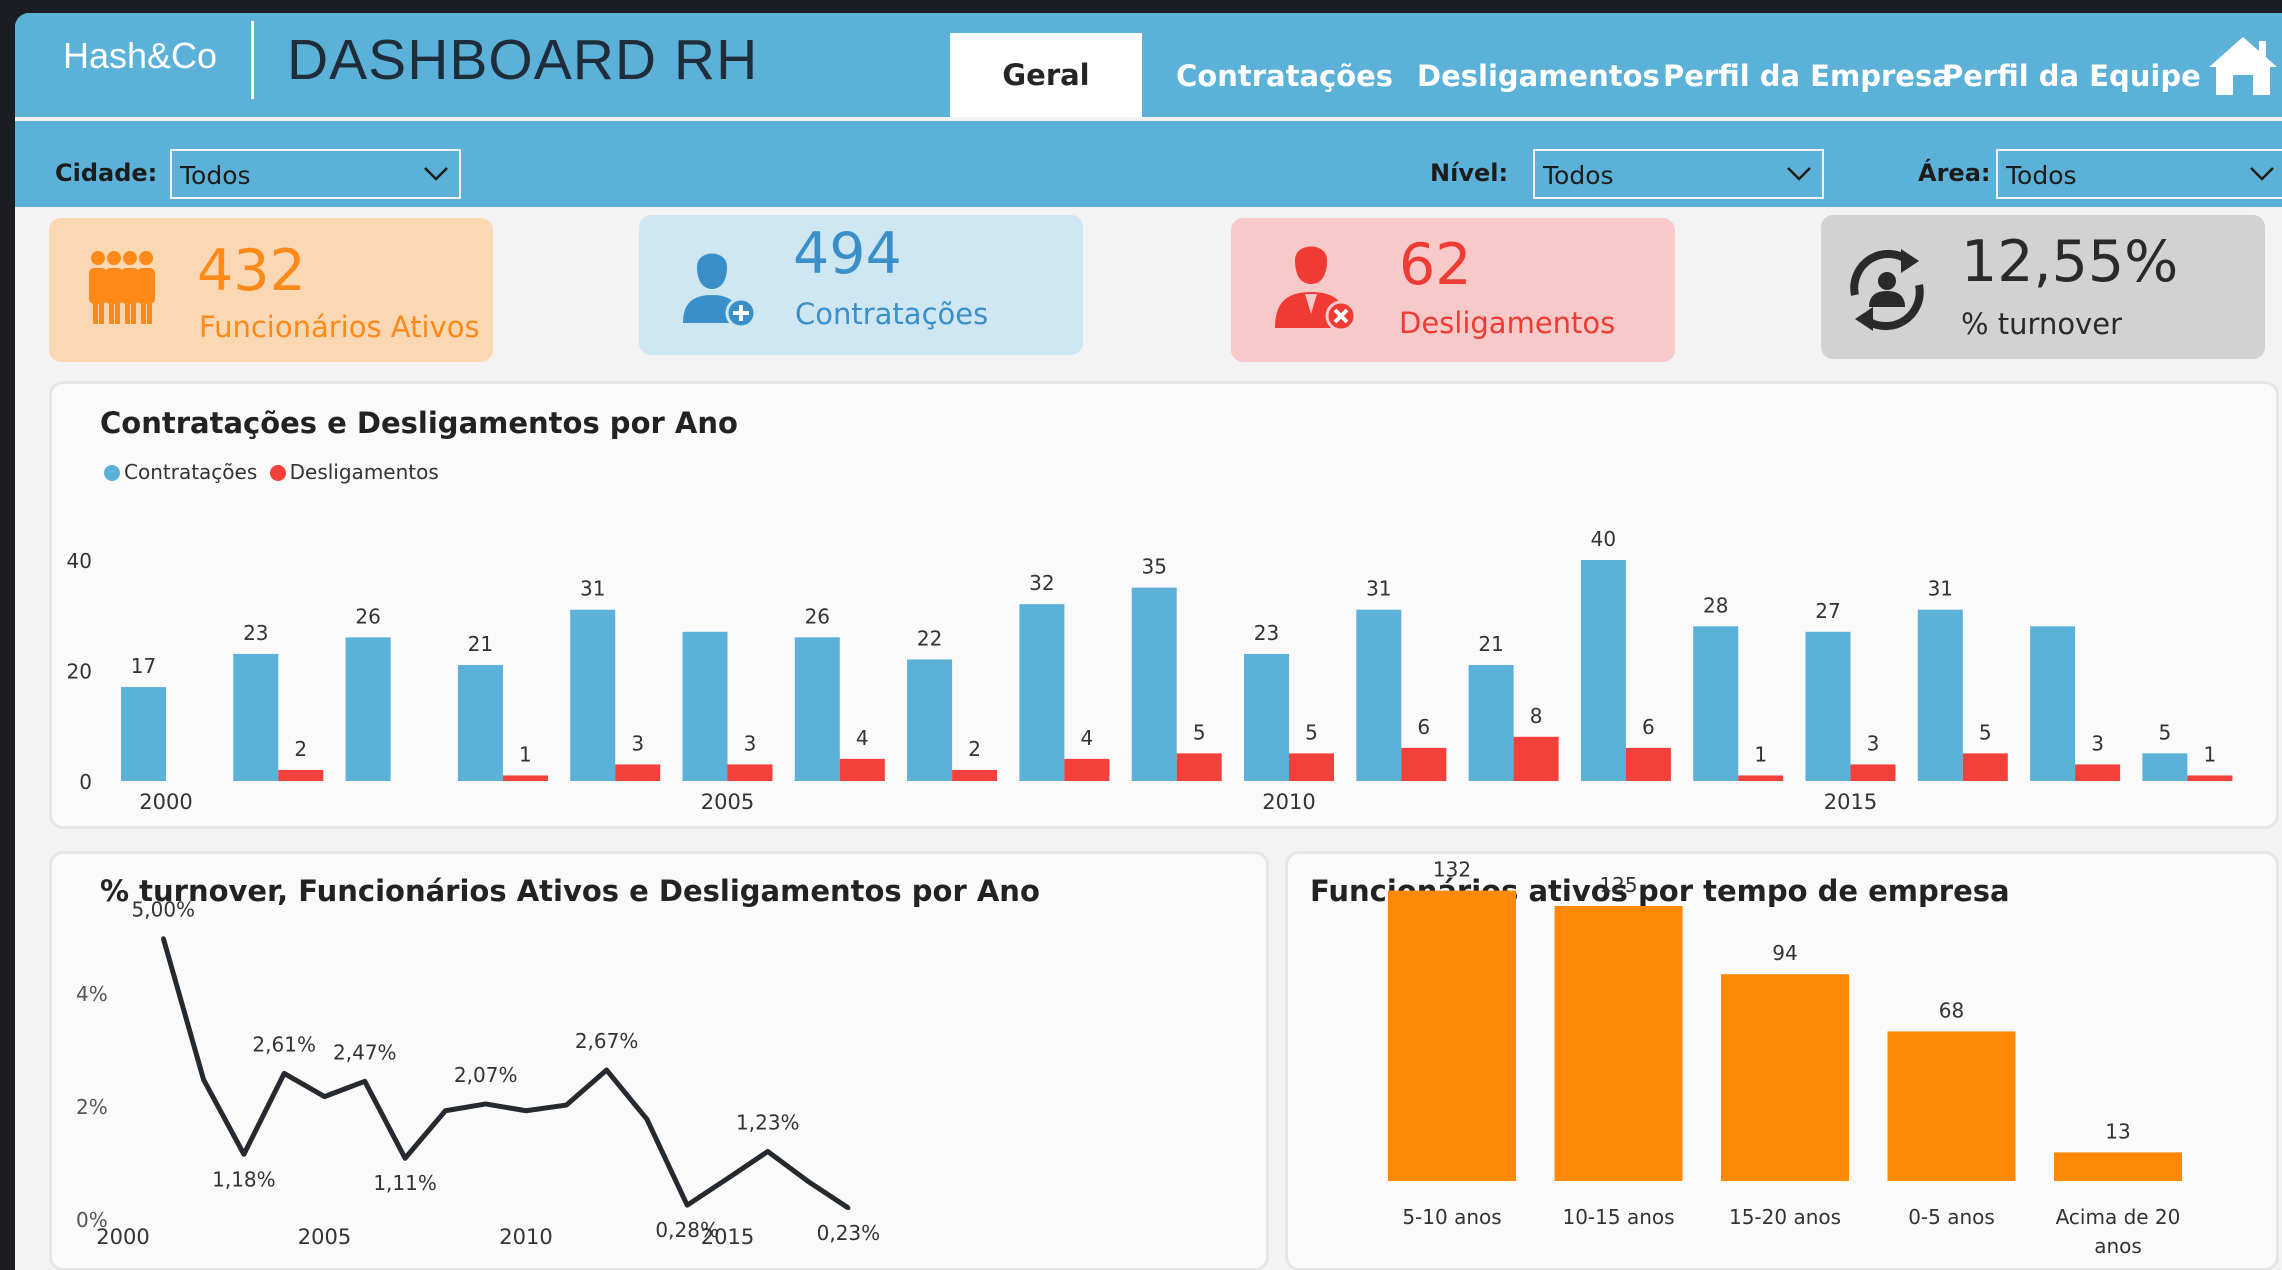 This screenshot has width=2282, height=1270. I want to click on nivel-select-value: Todos, so click(1578, 175).